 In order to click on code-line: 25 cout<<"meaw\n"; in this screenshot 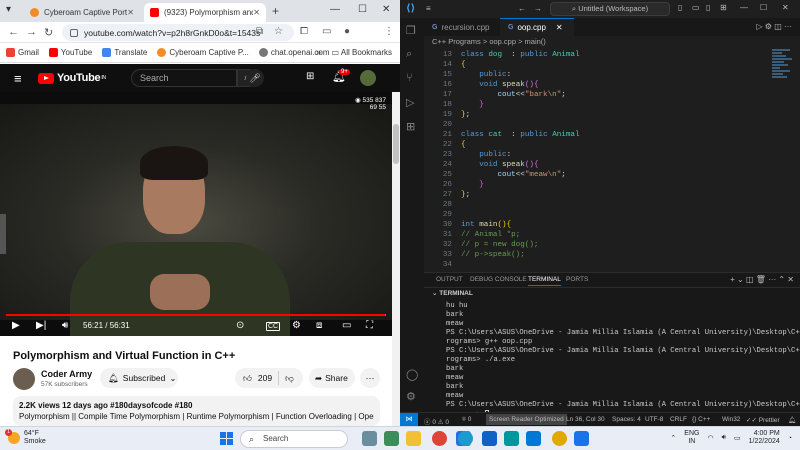, I will do `click(609, 175)`.